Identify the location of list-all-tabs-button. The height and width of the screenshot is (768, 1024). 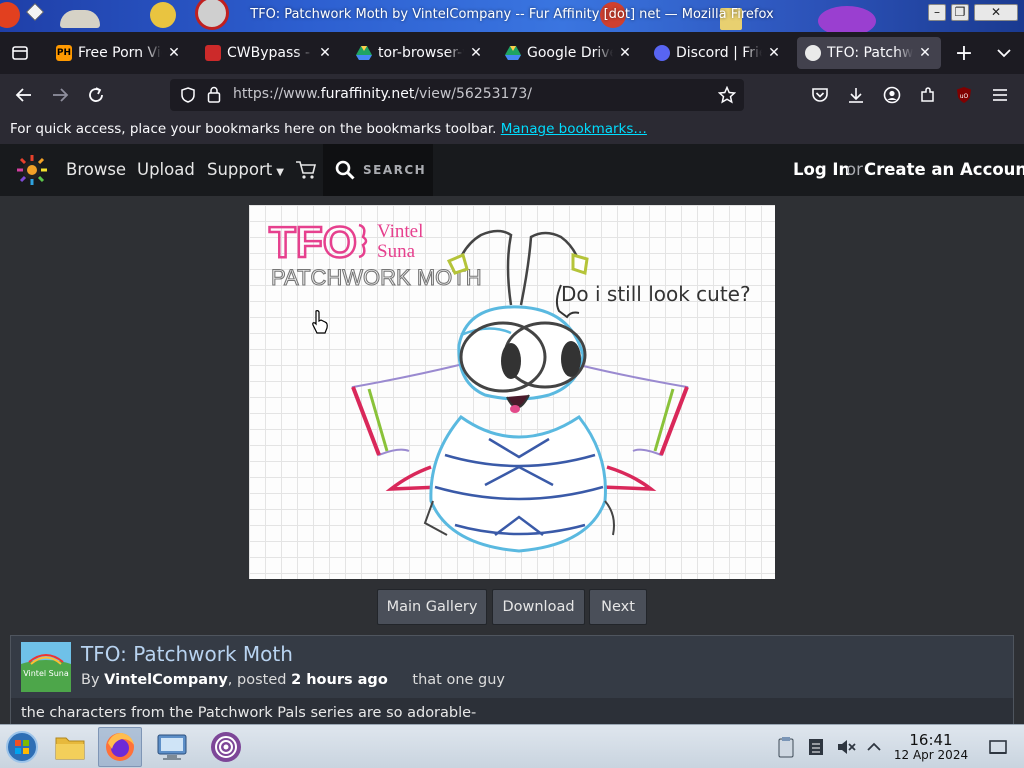
(1004, 53).